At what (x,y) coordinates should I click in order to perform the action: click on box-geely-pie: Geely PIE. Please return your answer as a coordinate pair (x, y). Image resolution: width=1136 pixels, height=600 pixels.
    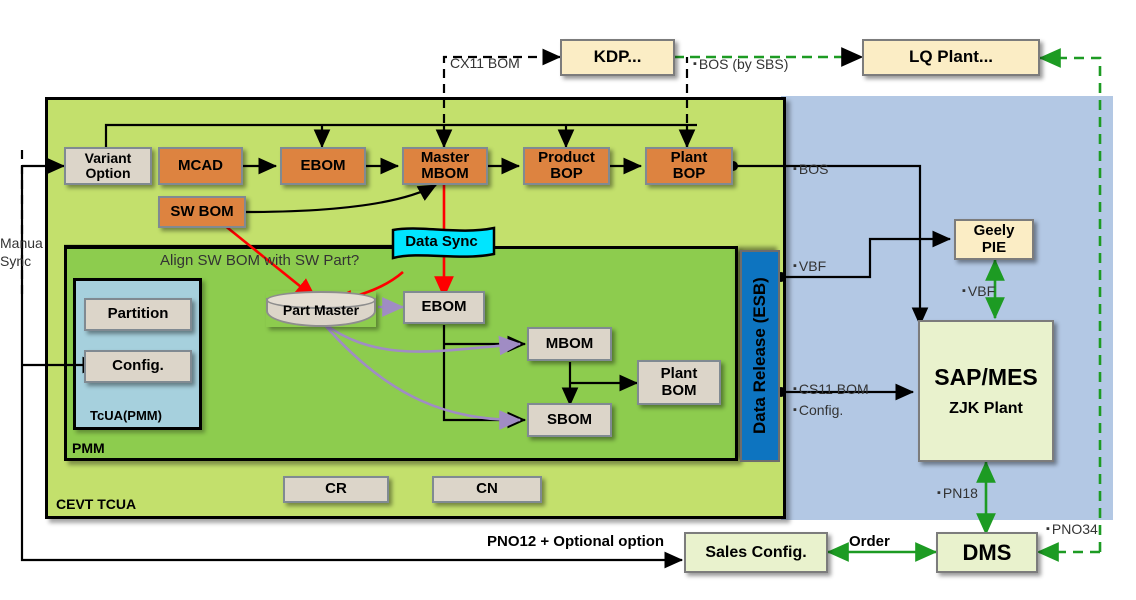
    Looking at the image, I should click on (994, 239).